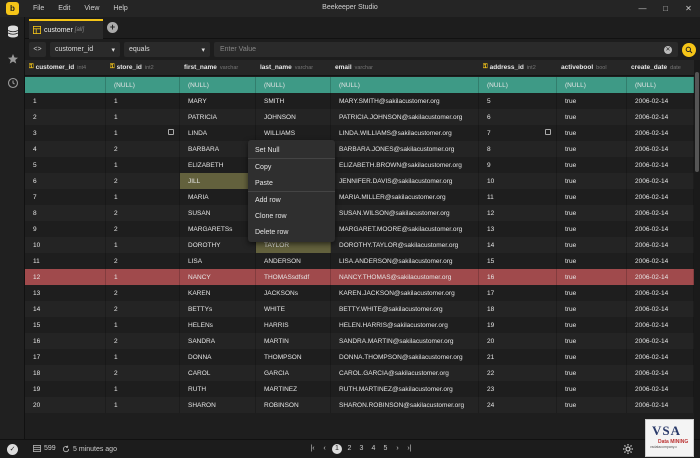 The height and width of the screenshot is (458, 700). What do you see at coordinates (12, 58) in the screenshot?
I see `star-icon` at bounding box center [12, 58].